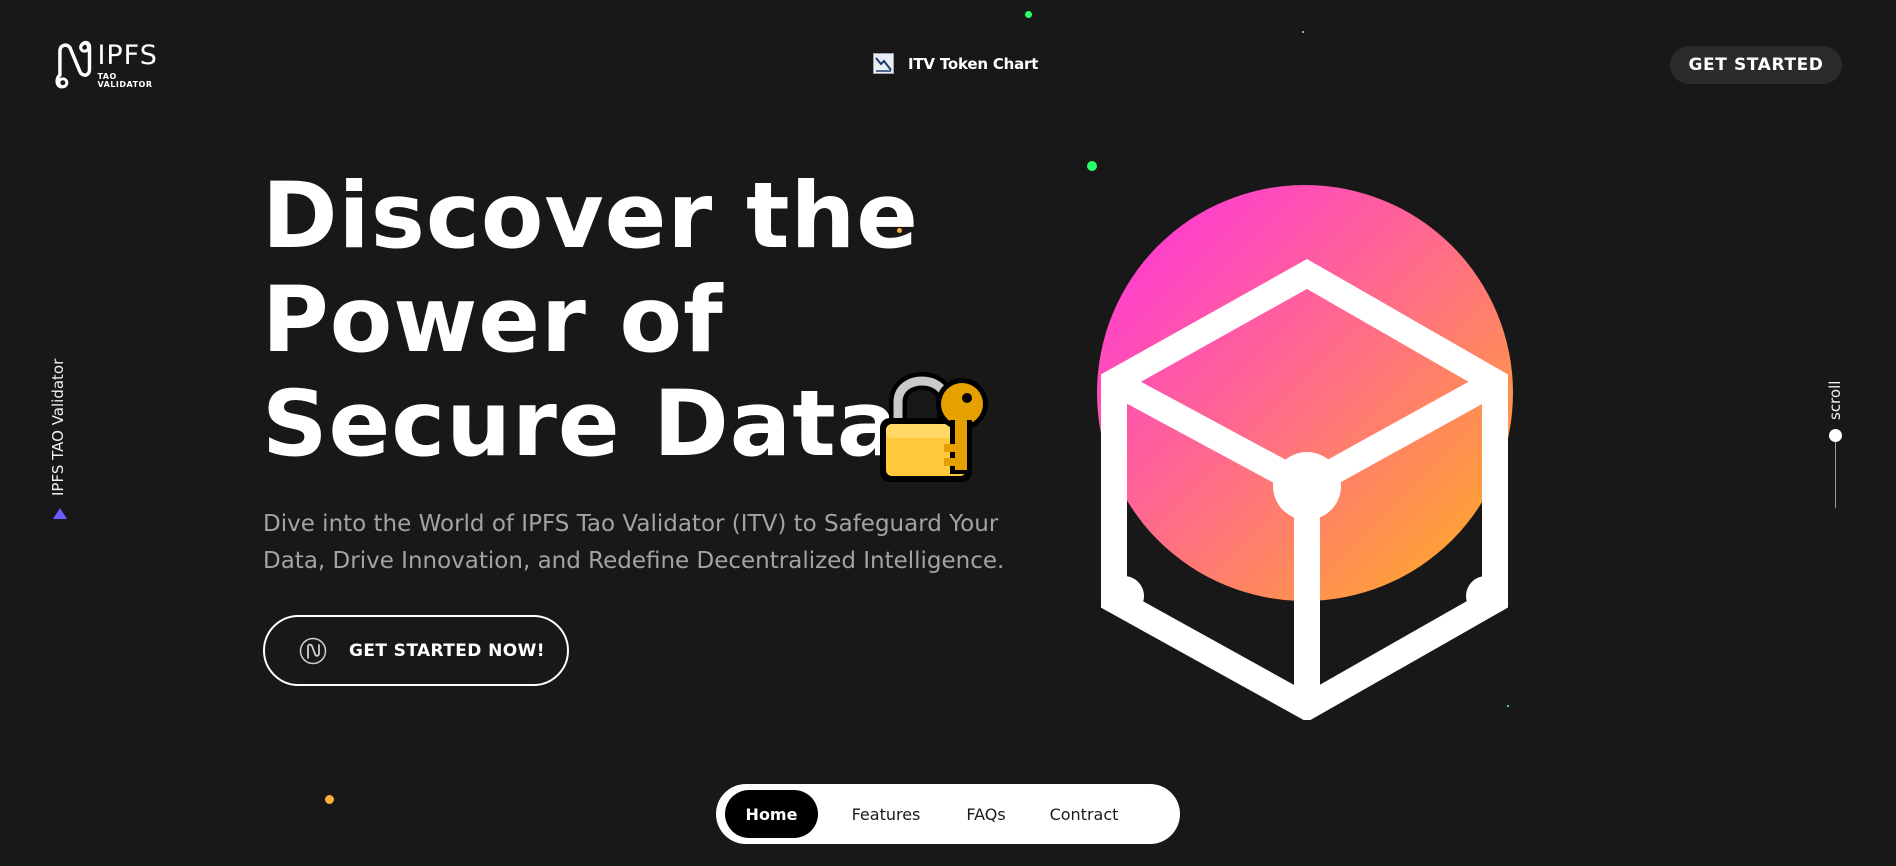  Describe the element at coordinates (886, 814) in the screenshot. I see `nav-item-features: Features` at that location.